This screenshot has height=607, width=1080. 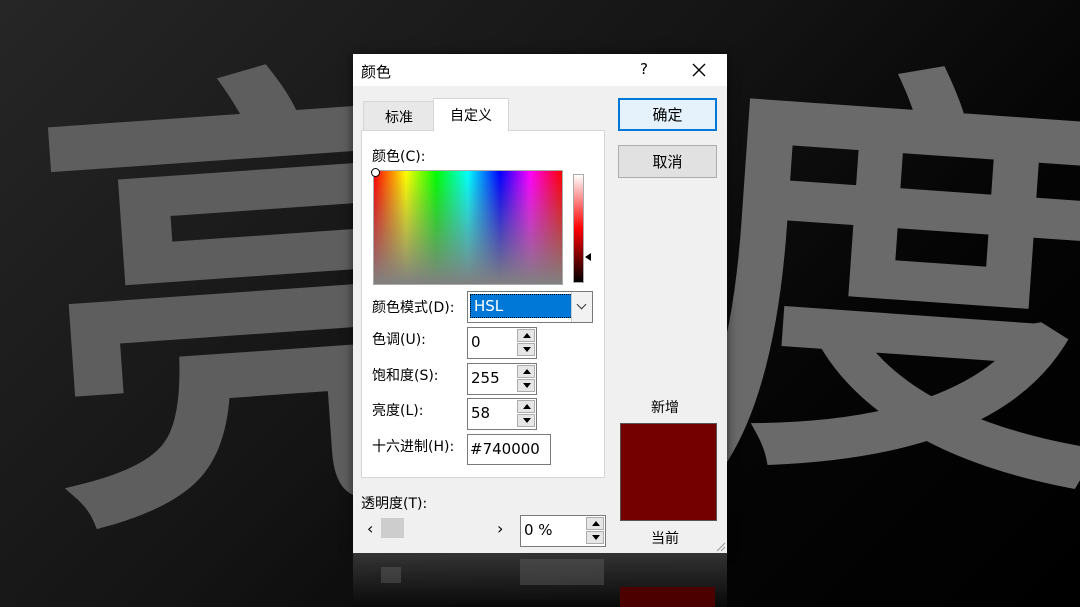 I want to click on title-bar: 颜色 ?, so click(x=540, y=70).